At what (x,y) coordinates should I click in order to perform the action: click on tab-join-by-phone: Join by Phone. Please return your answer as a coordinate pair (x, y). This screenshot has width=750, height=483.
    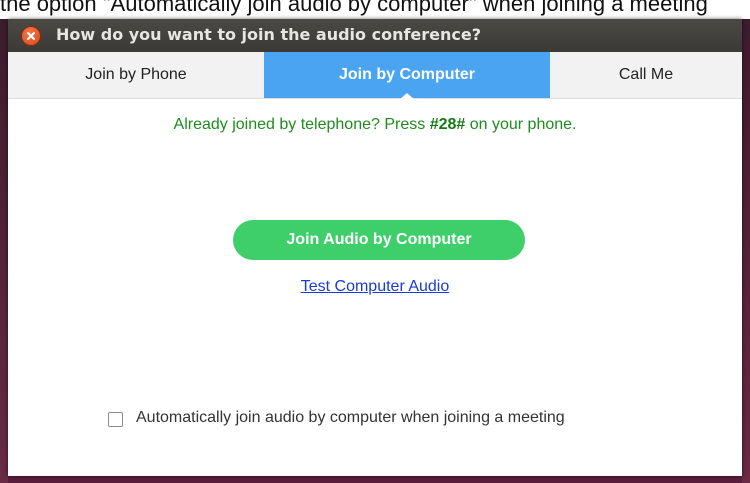
    Looking at the image, I should click on (136, 75).